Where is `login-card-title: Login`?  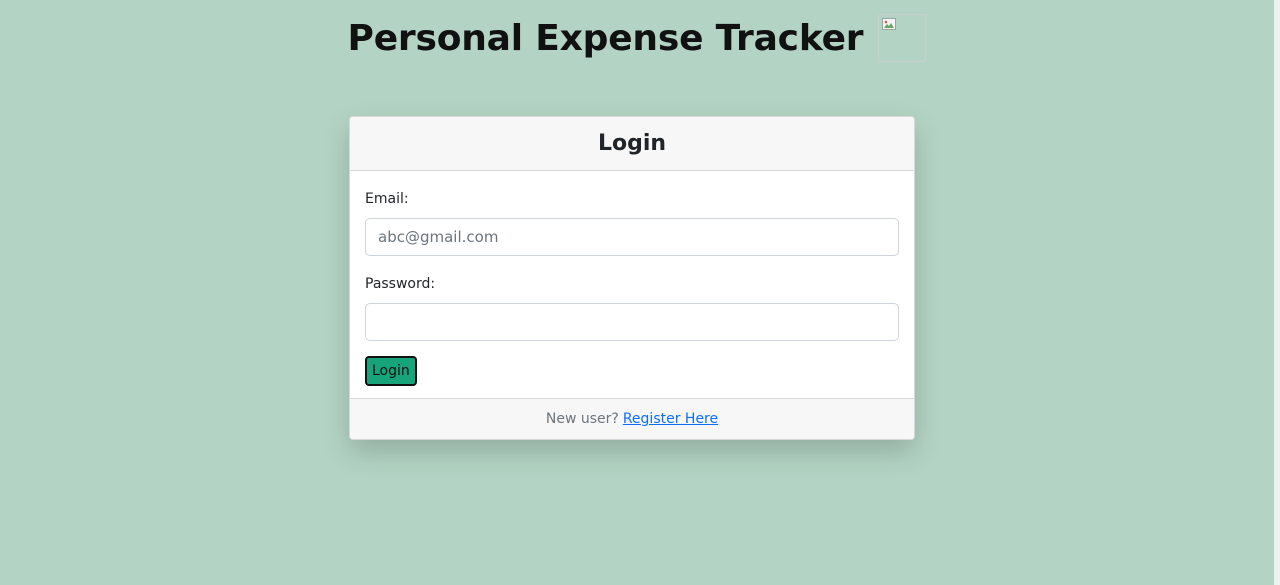 login-card-title: Login is located at coordinates (632, 143).